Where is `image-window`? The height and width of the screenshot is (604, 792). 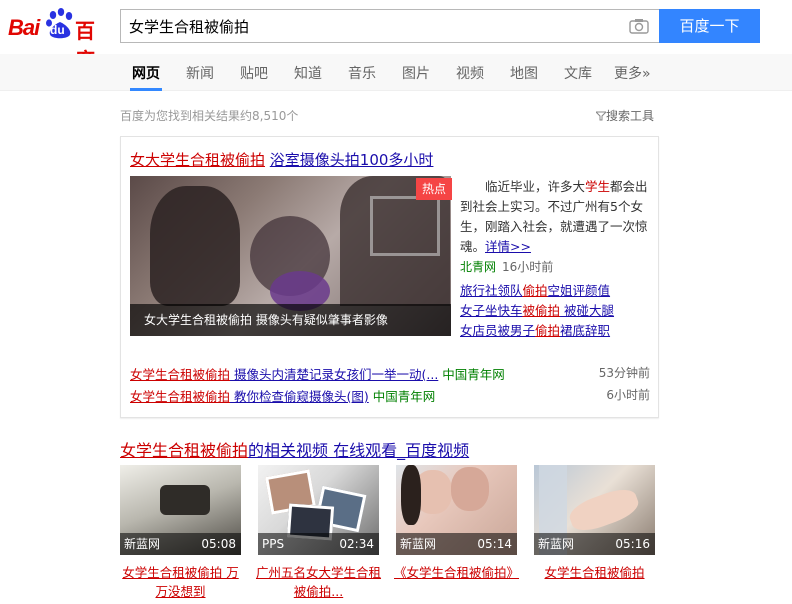 image-window is located at coordinates (405, 226).